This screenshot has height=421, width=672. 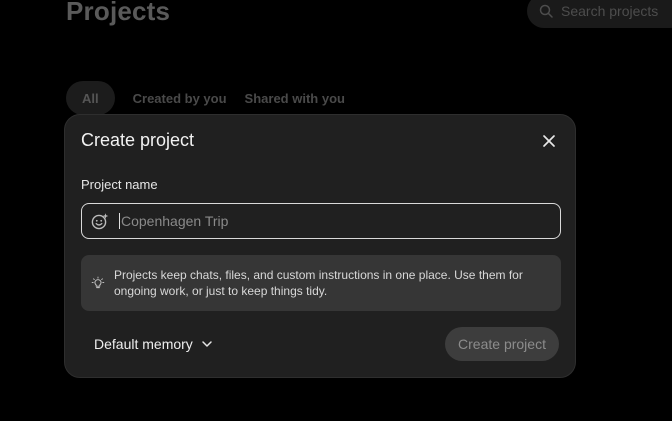 What do you see at coordinates (138, 140) in the screenshot?
I see `dialog-title: Create project` at bounding box center [138, 140].